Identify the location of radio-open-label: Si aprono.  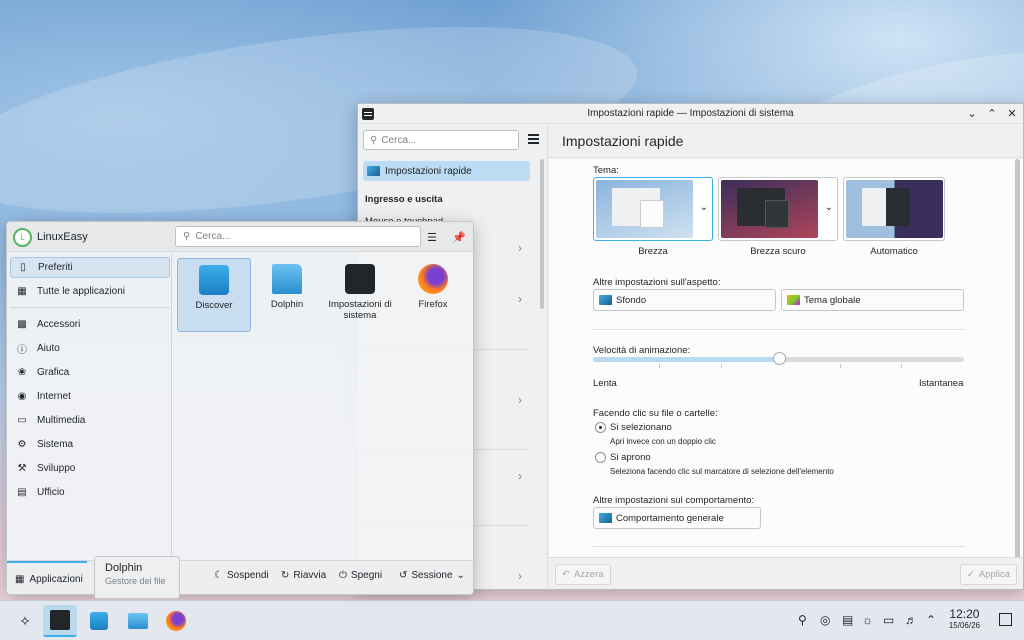
(630, 457).